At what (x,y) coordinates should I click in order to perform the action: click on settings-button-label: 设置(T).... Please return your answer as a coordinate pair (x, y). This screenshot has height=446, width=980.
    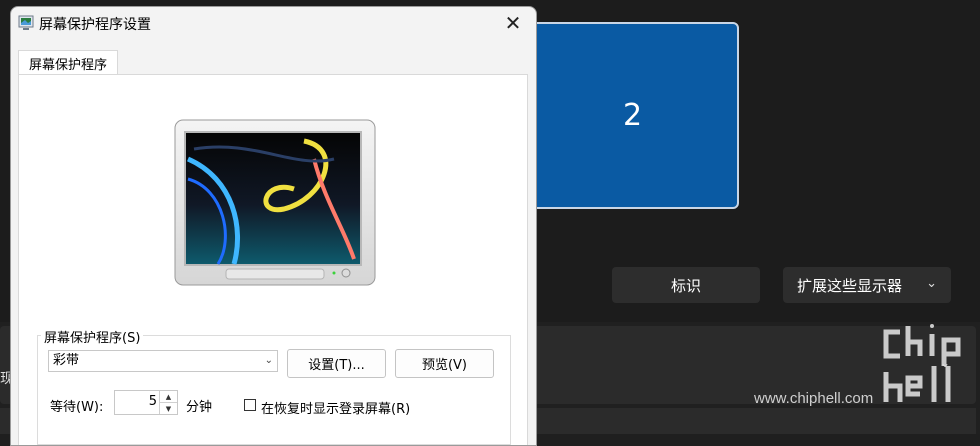
    Looking at the image, I should click on (336, 365).